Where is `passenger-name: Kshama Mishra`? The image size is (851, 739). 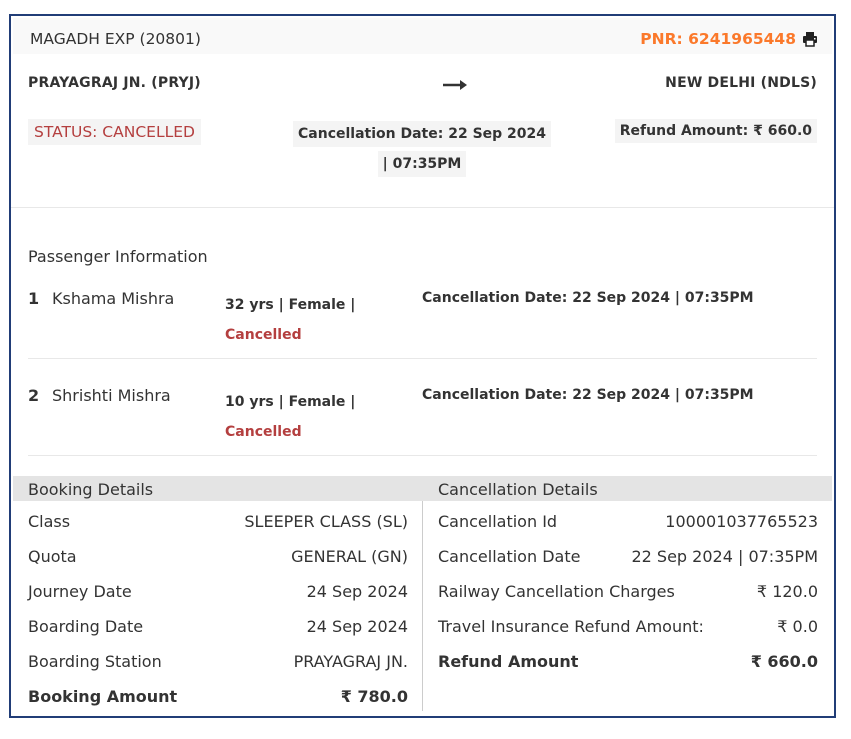 passenger-name: Kshama Mishra is located at coordinates (113, 298).